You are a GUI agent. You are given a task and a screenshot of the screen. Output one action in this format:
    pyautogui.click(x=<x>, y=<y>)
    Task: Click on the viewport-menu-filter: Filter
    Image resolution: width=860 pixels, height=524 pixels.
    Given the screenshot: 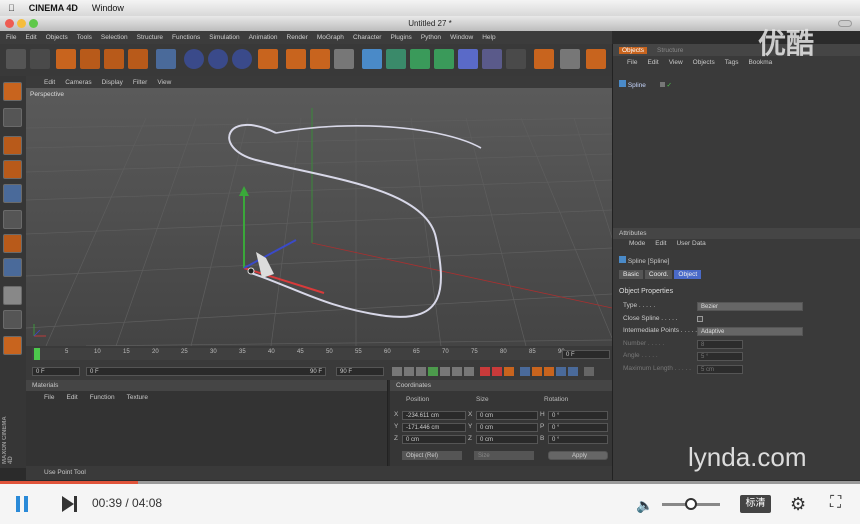 What is the action you would take?
    pyautogui.click(x=140, y=82)
    